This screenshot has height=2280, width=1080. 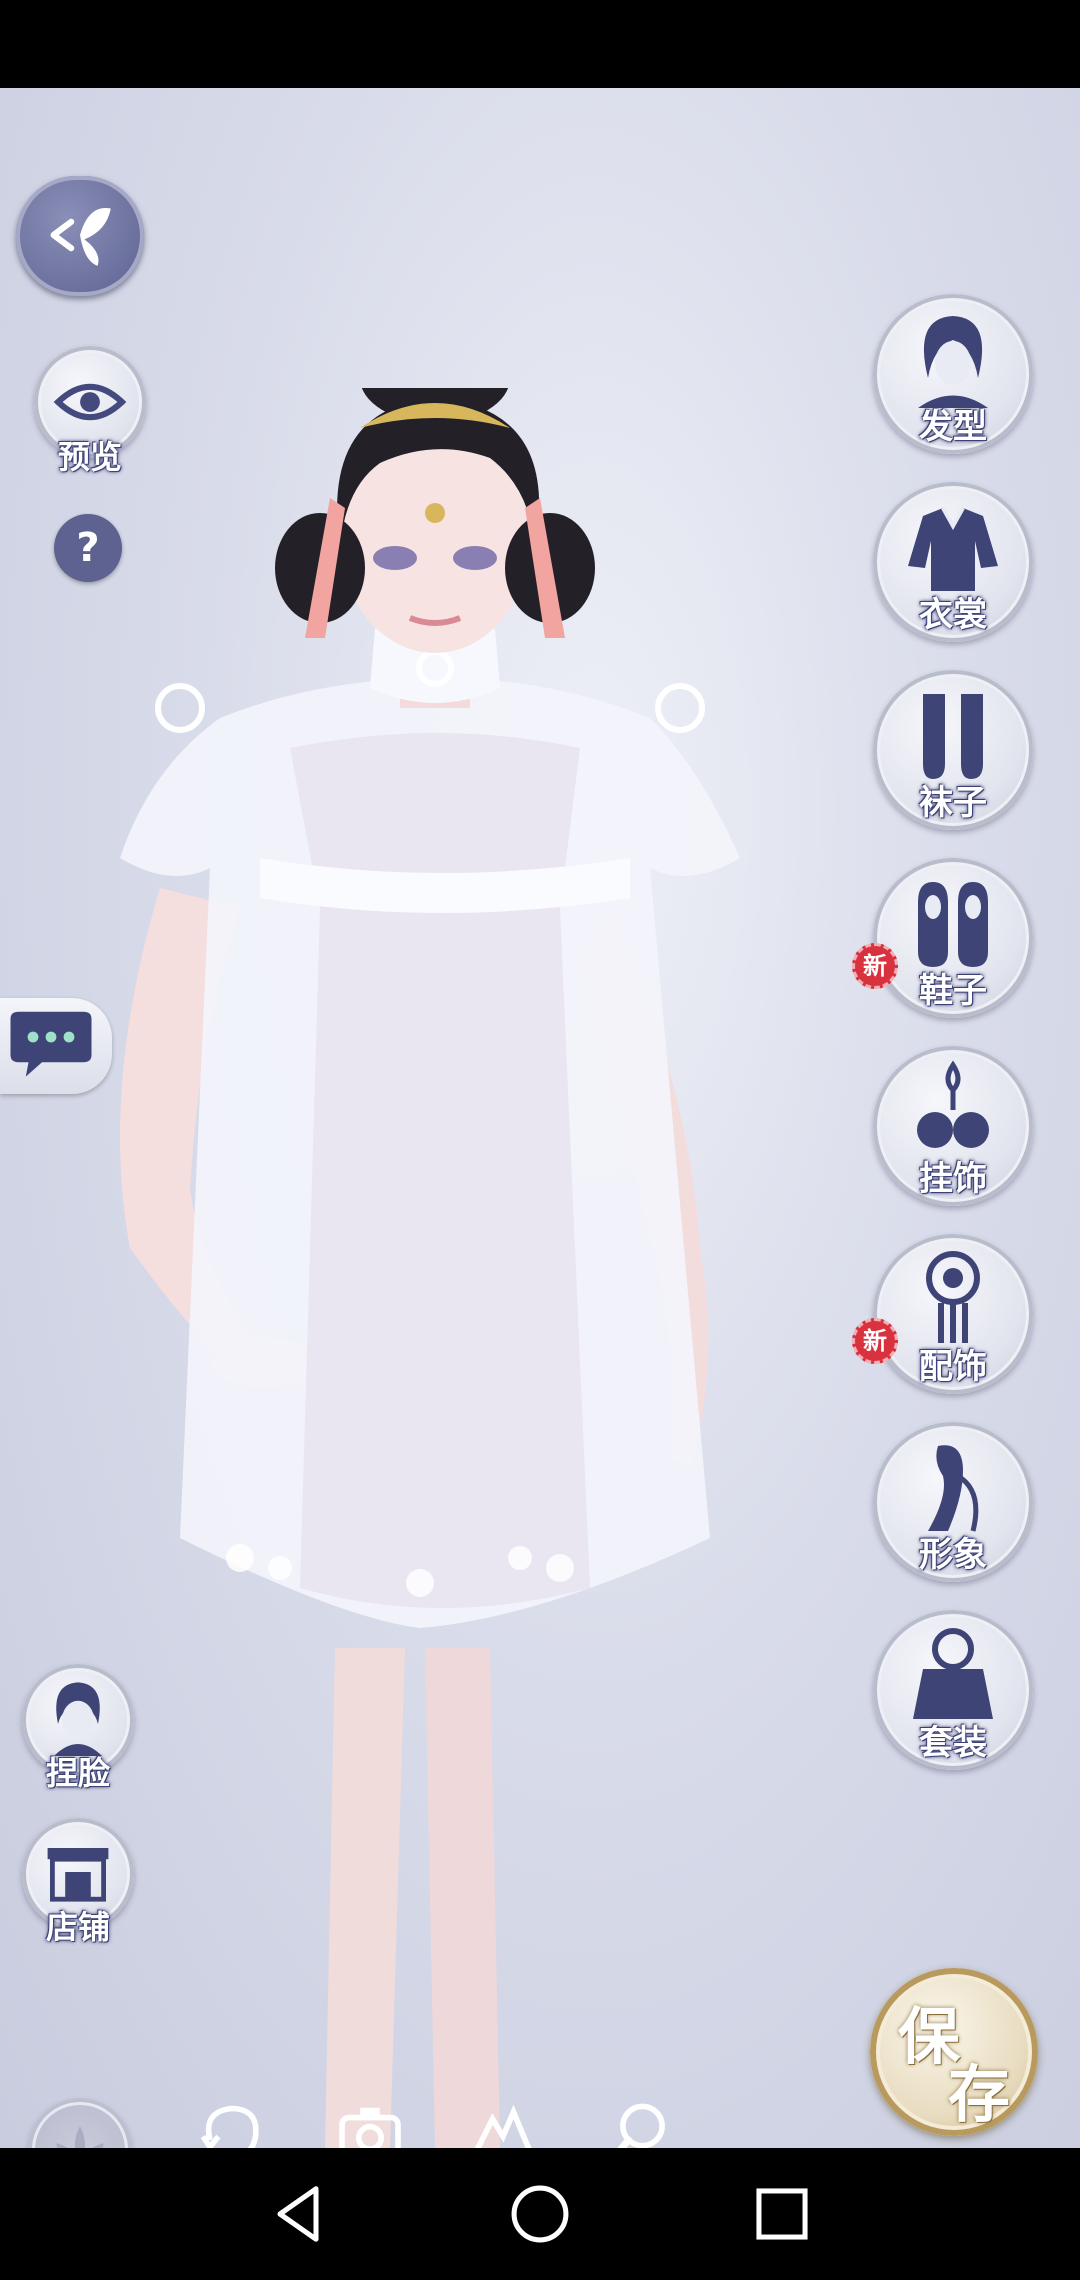 What do you see at coordinates (78, 1719) in the screenshot?
I see `face-icon` at bounding box center [78, 1719].